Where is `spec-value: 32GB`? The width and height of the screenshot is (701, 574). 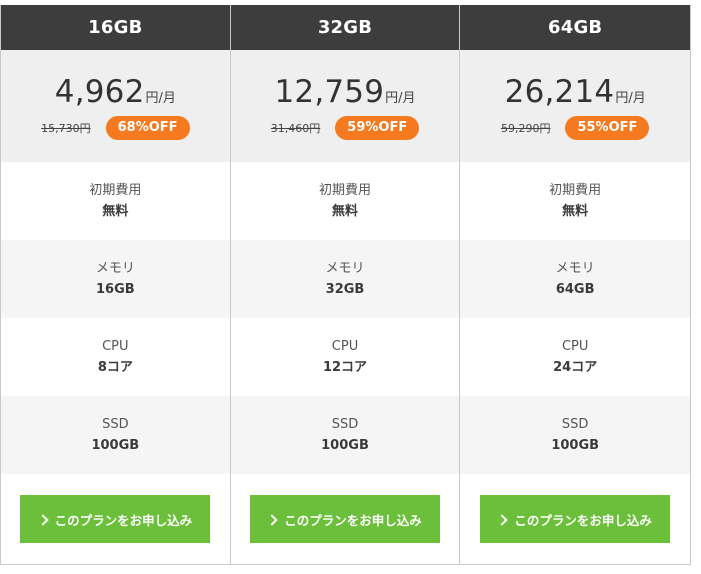 spec-value: 32GB is located at coordinates (345, 289).